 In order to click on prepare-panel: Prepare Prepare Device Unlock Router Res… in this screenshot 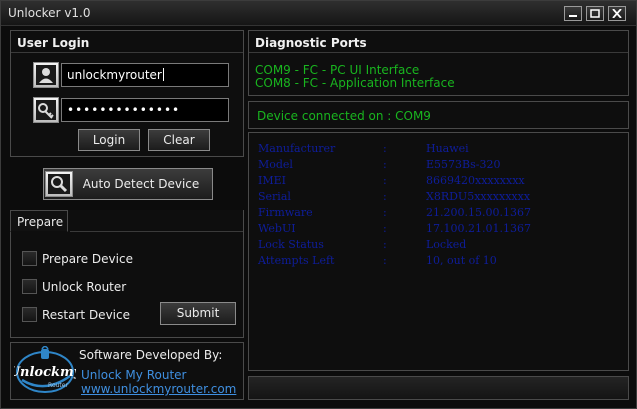, I will do `click(127, 274)`.